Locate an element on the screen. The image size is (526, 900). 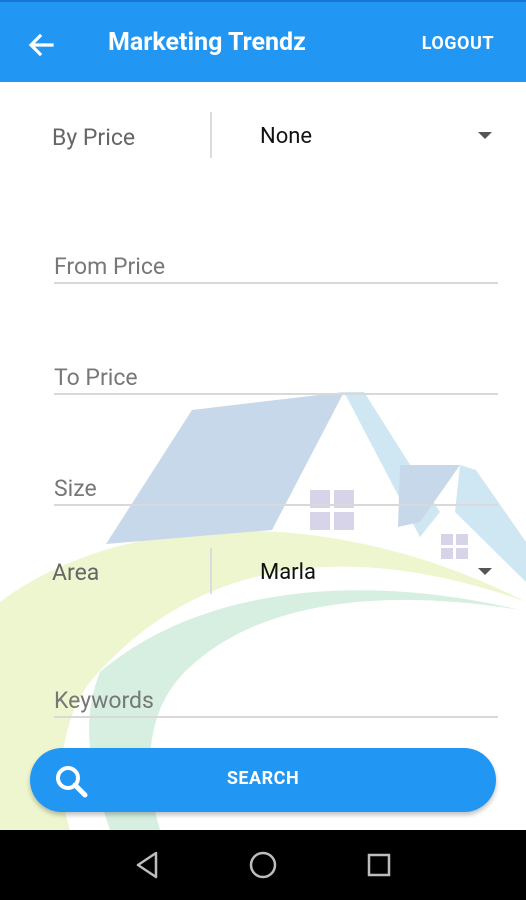
arrow-back-icon is located at coordinates (41, 45).